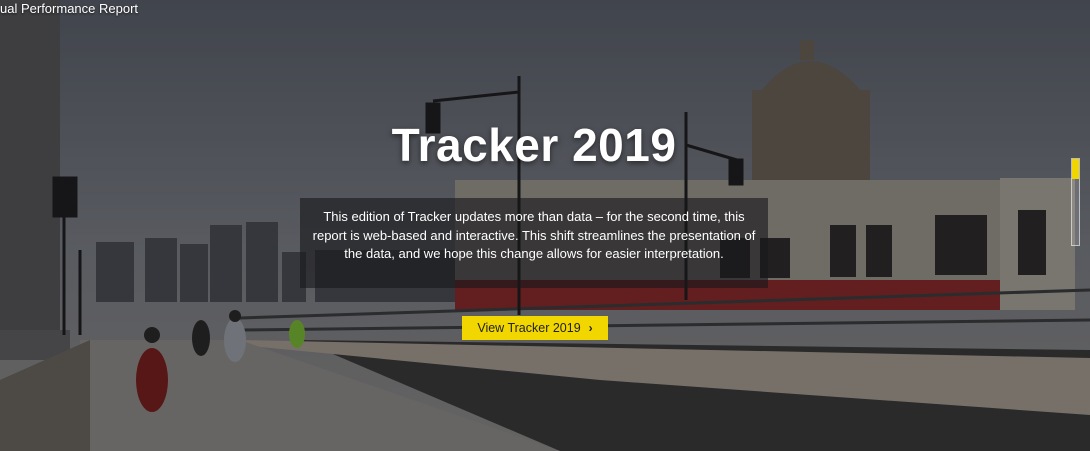  Describe the element at coordinates (69, 8) in the screenshot. I see `report-title-label: ual Performance Report` at that location.